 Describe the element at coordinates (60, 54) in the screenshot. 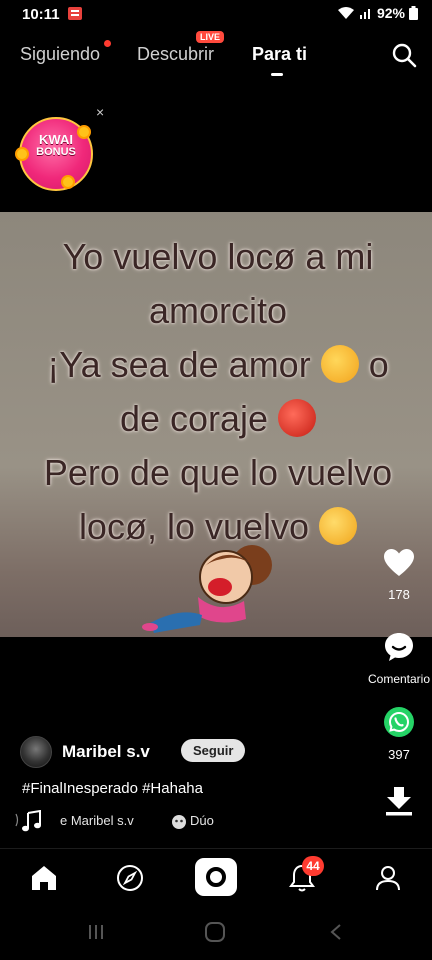

I see `tab-siguiendo: Siguiendo` at that location.